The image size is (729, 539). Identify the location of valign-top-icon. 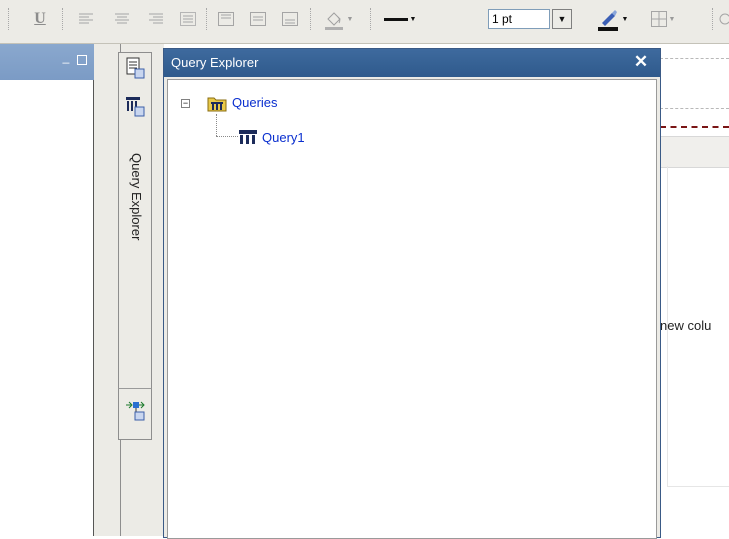
(226, 19).